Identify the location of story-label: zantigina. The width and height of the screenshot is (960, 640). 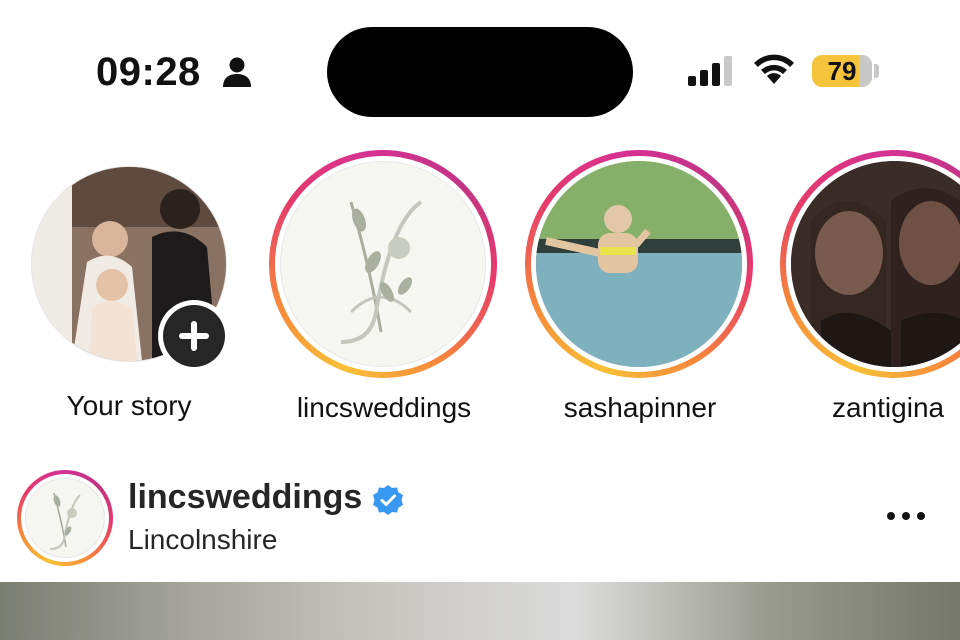
(888, 407).